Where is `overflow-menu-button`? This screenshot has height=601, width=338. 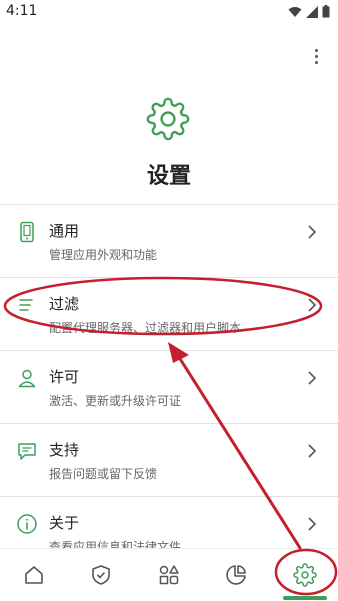 overflow-menu-button is located at coordinates (316, 56).